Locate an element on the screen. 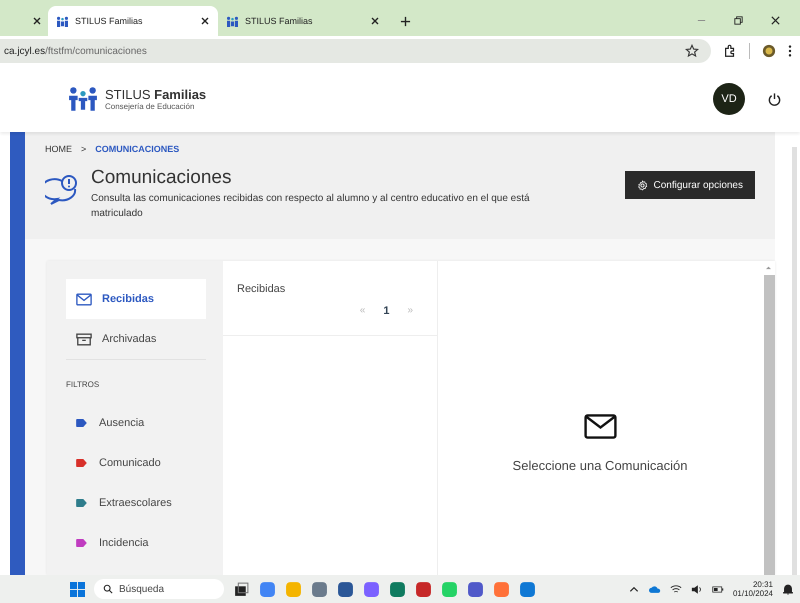 This screenshot has height=603, width=800. battery-icon is located at coordinates (718, 589).